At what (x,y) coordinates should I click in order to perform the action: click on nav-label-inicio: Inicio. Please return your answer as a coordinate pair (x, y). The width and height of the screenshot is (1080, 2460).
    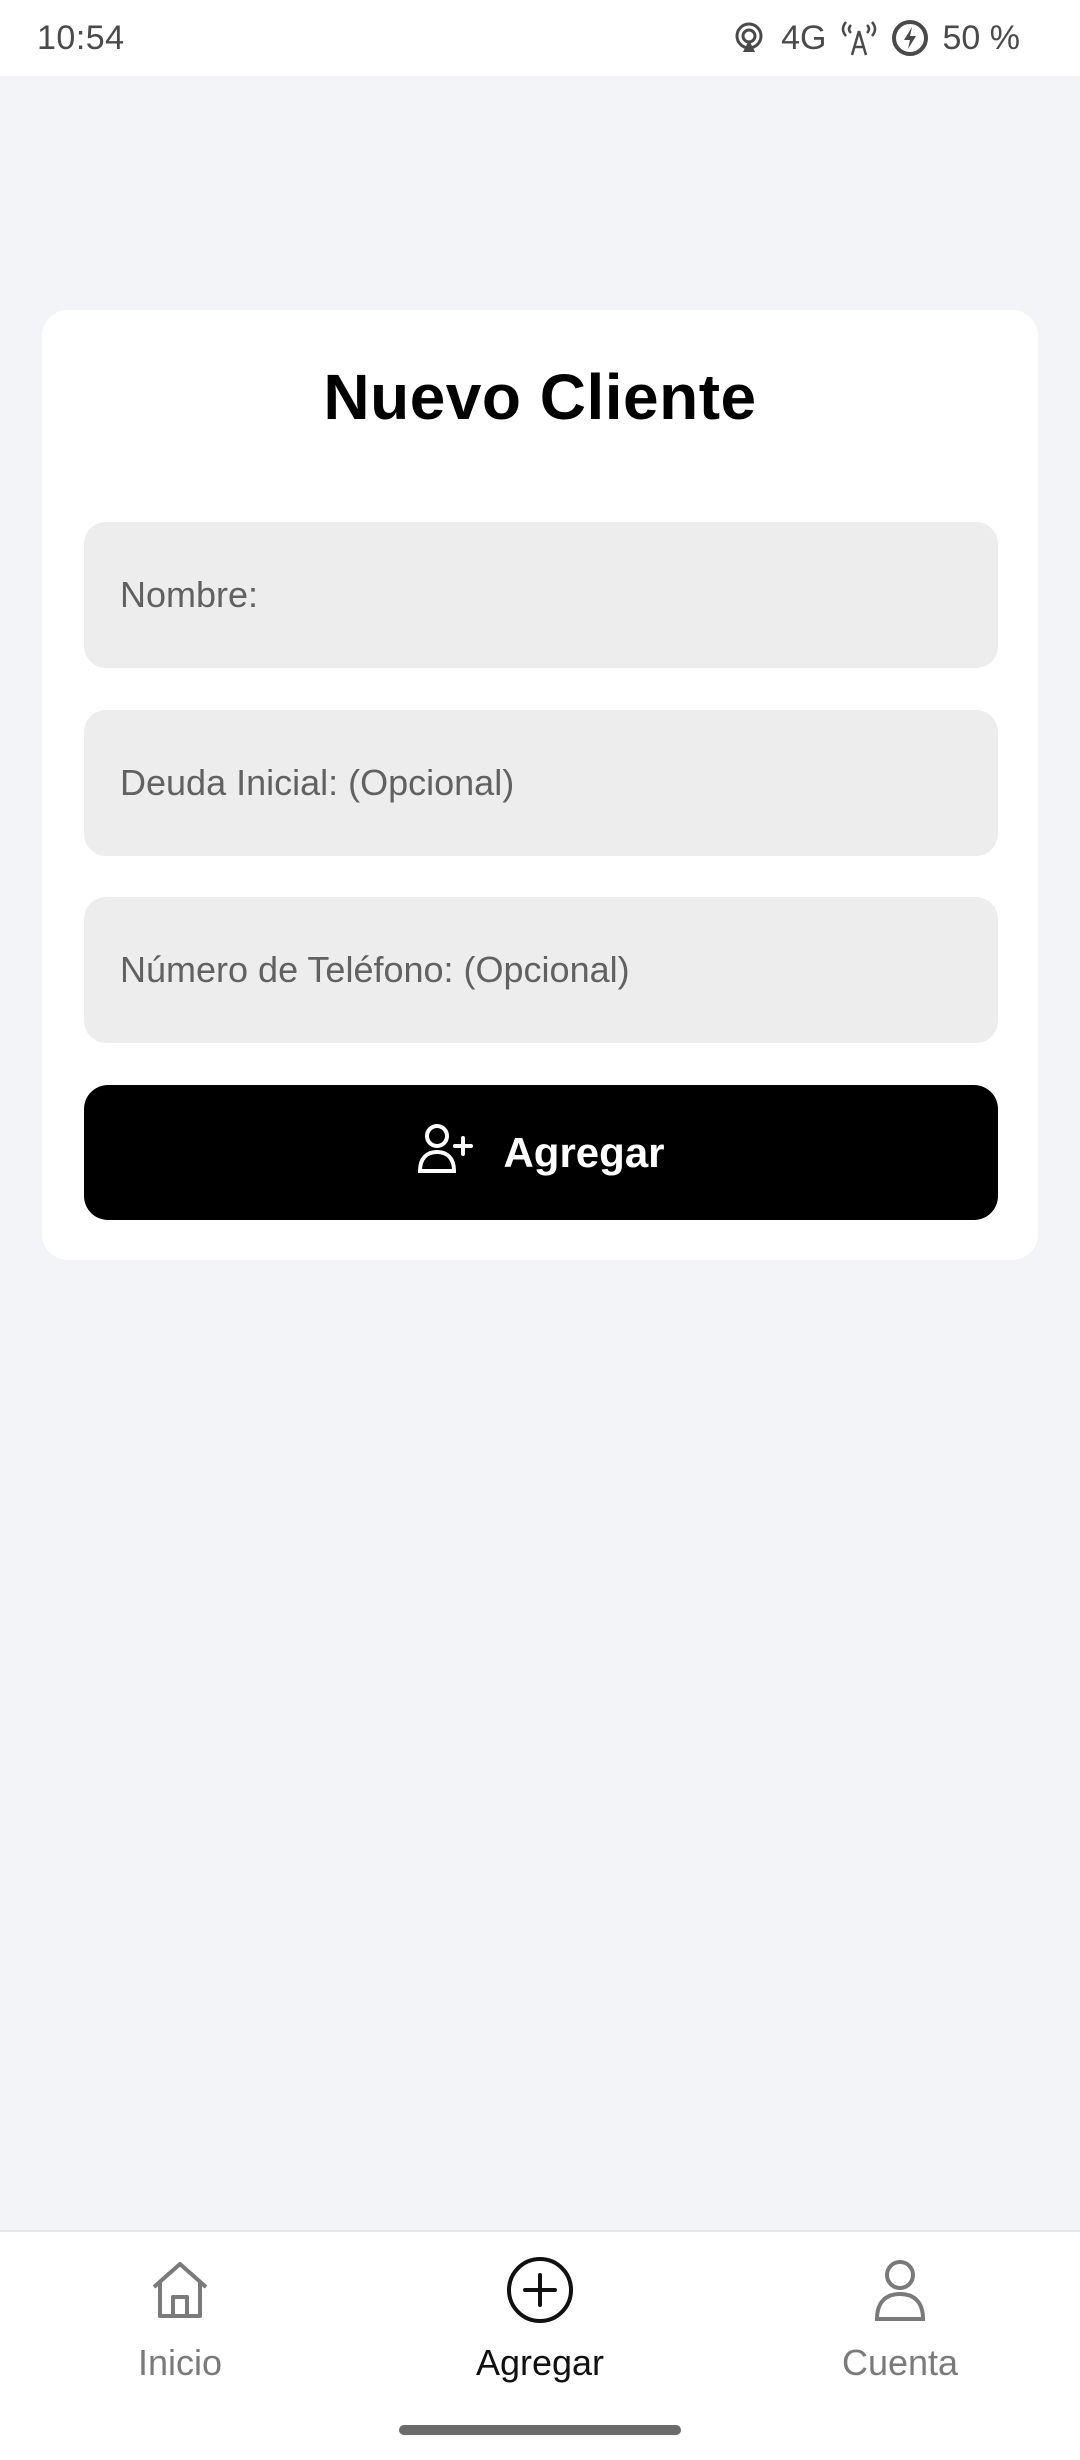
    Looking at the image, I should click on (180, 2362).